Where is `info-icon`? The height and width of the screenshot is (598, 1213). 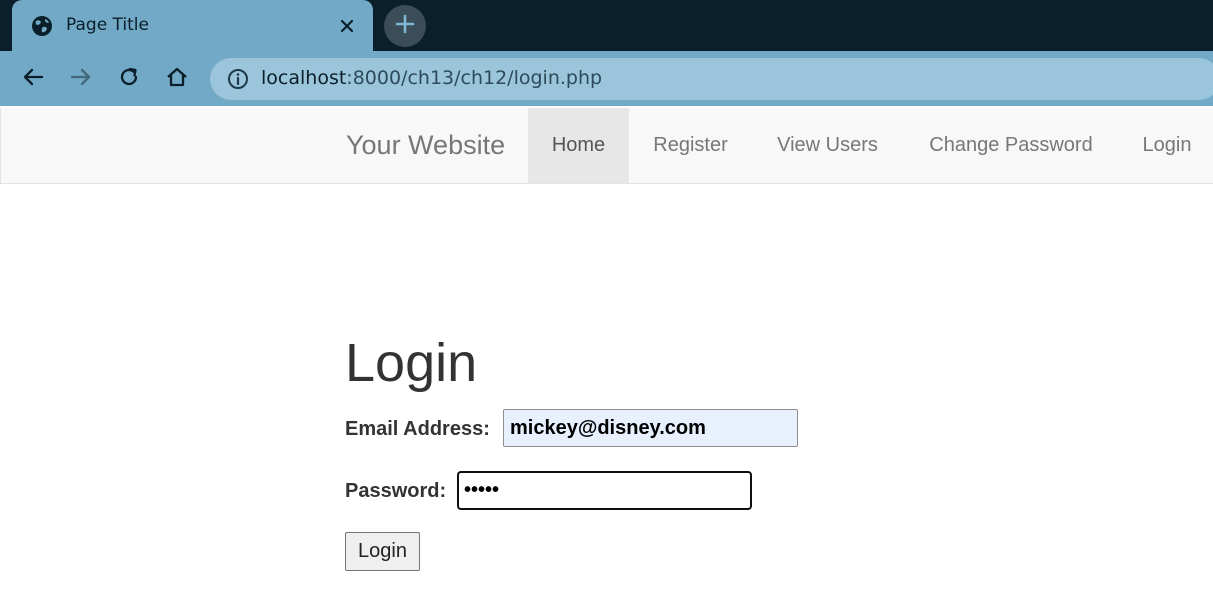 info-icon is located at coordinates (238, 79).